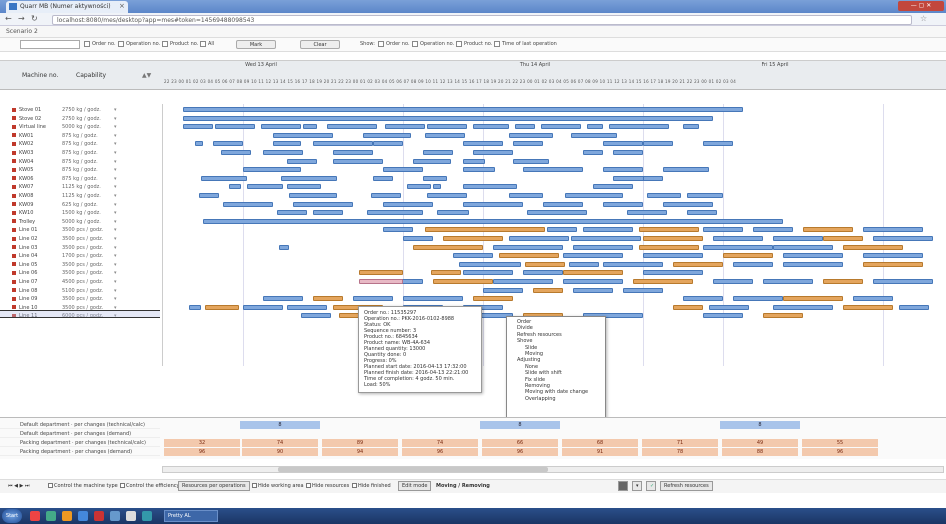 Image resolution: width=946 pixels, height=524 pixels. What do you see at coordinates (207, 44) in the screenshot?
I see `show-all-checkbox: All` at bounding box center [207, 44].